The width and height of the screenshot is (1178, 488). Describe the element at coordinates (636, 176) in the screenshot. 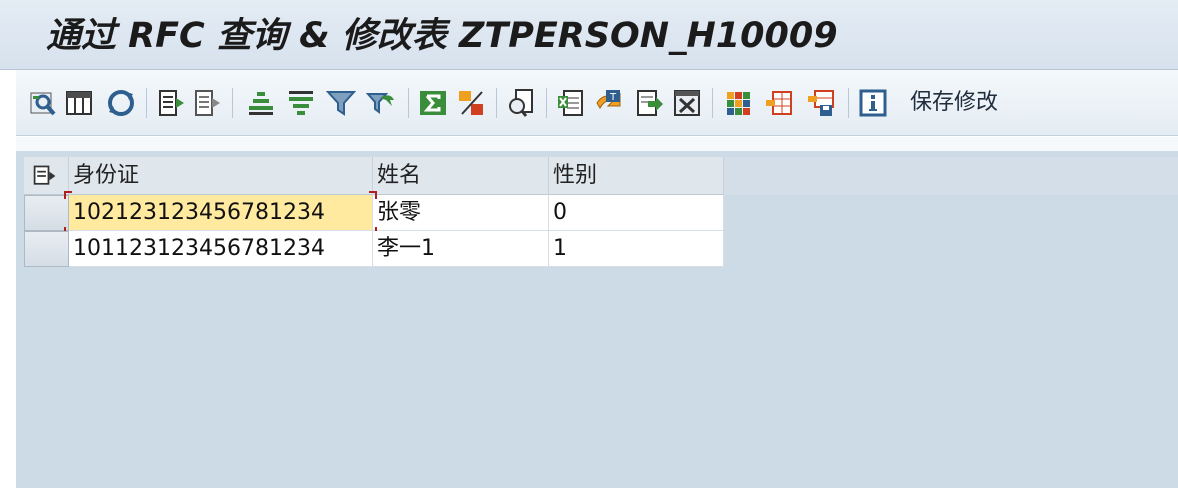

I see `column-header-gender: 性别` at that location.